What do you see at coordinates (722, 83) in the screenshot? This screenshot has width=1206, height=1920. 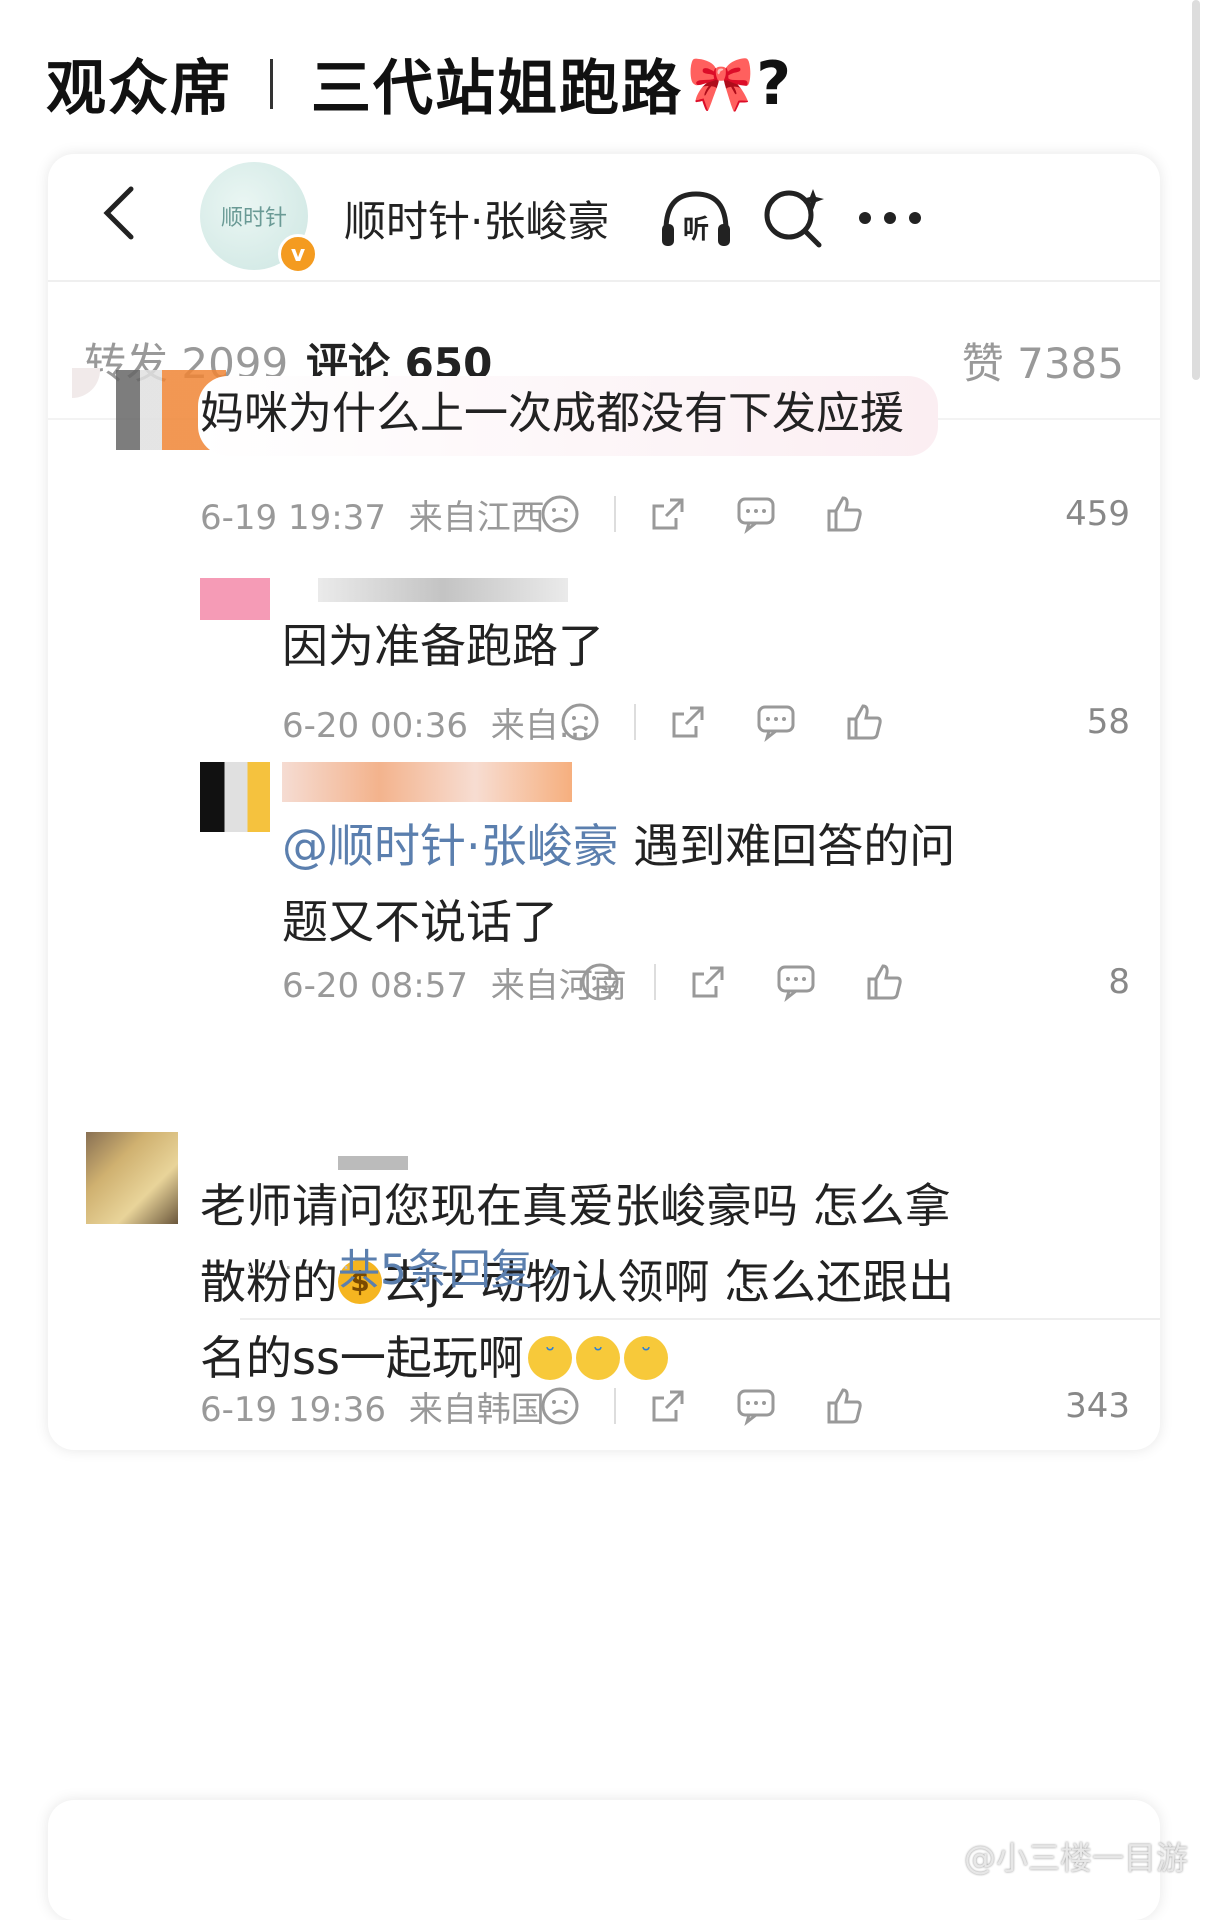 I see `bow-icon: 🎀` at bounding box center [722, 83].